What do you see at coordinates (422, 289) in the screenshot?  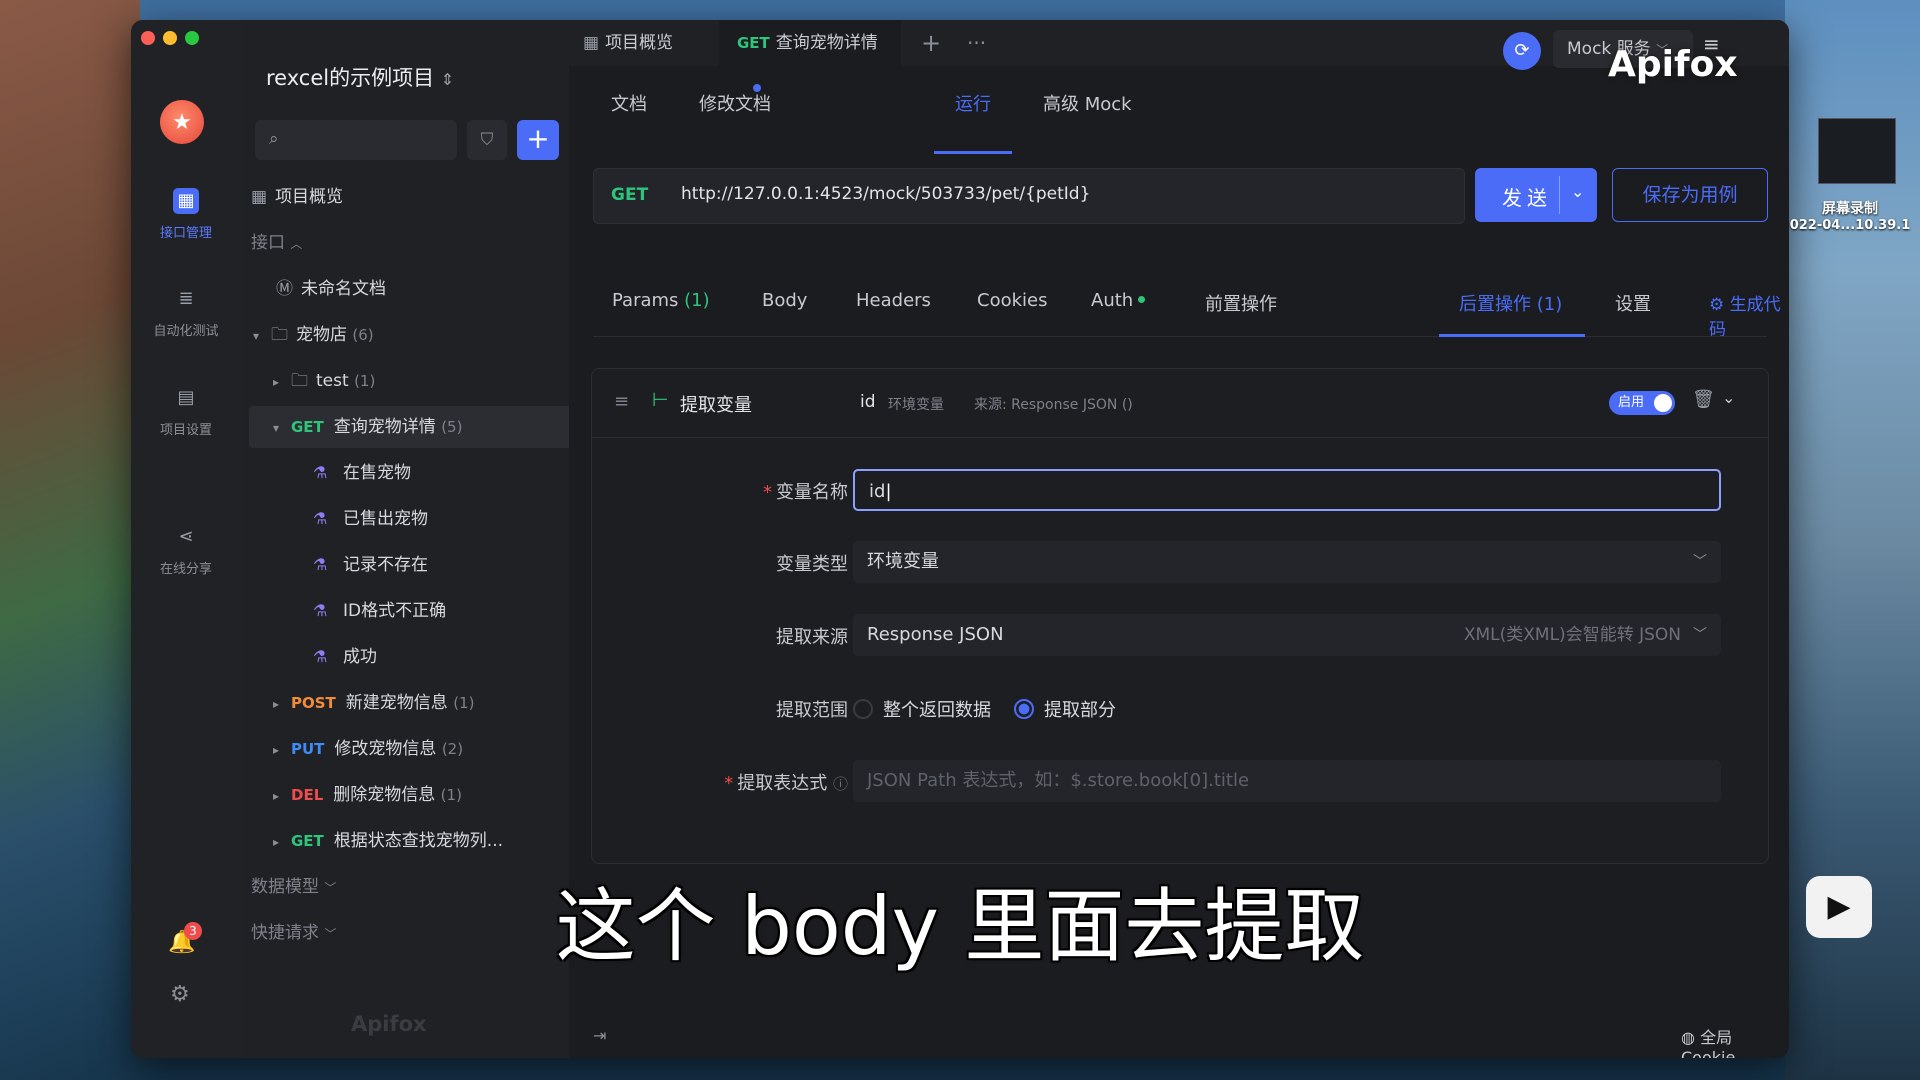 I see `sidebar-item-unnamed-doc: Ⓜ 未命名文档` at bounding box center [422, 289].